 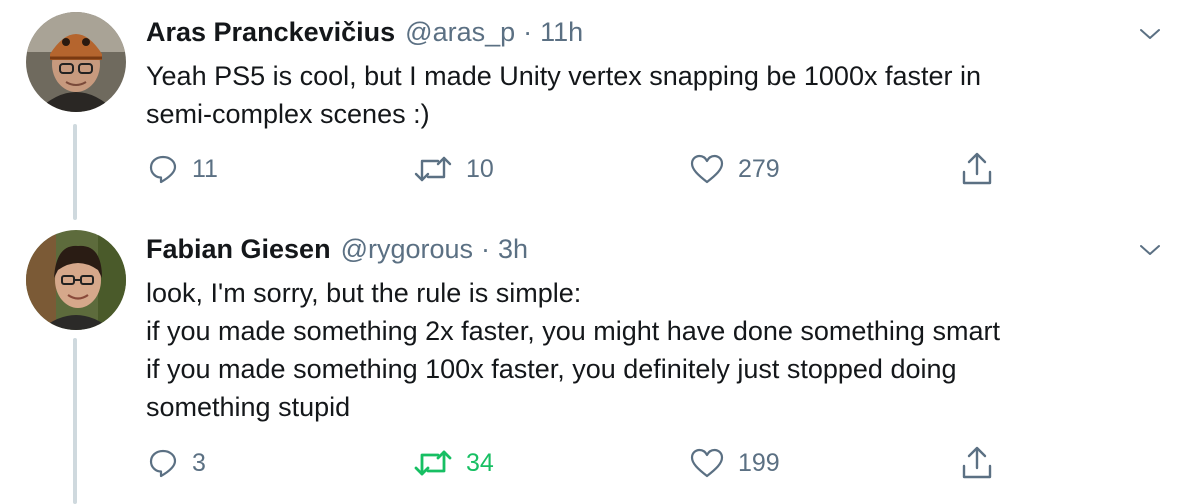 What do you see at coordinates (735, 169) in the screenshot?
I see `like-button: 279` at bounding box center [735, 169].